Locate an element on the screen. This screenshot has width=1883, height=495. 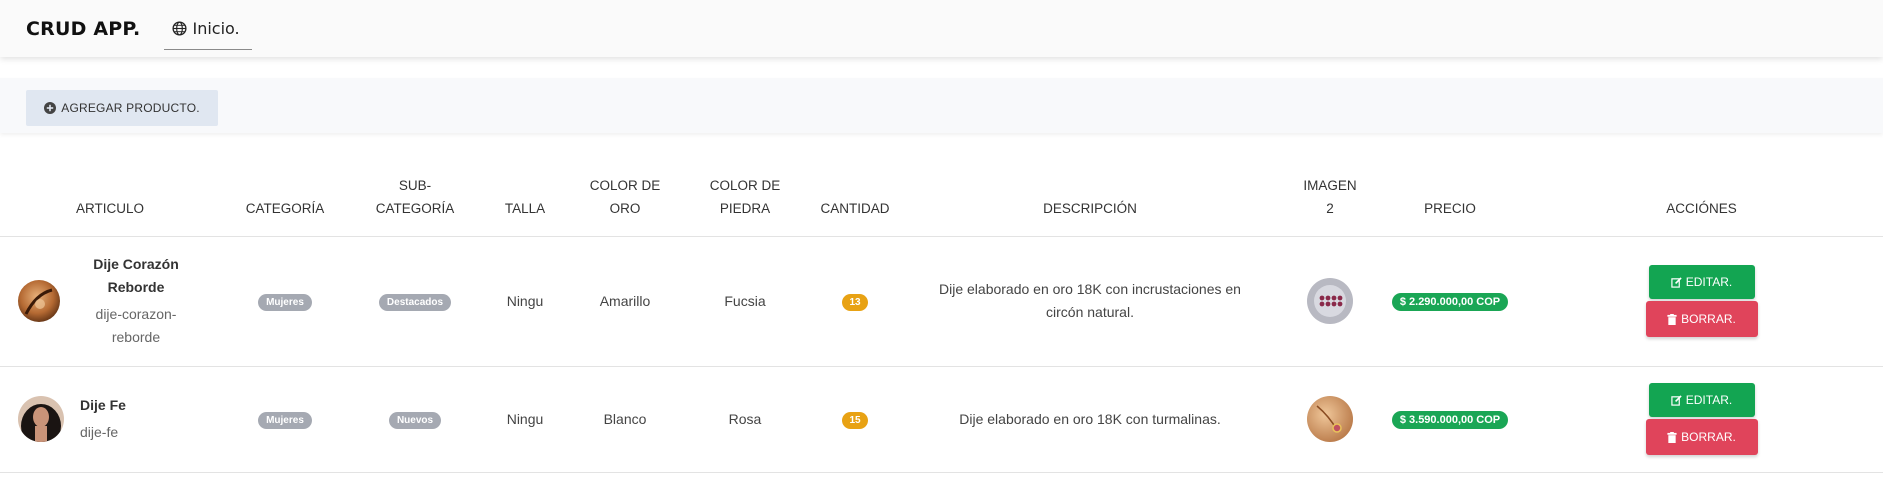
header-color-piedra: COLOR DE PIEDRA is located at coordinates (745, 198).